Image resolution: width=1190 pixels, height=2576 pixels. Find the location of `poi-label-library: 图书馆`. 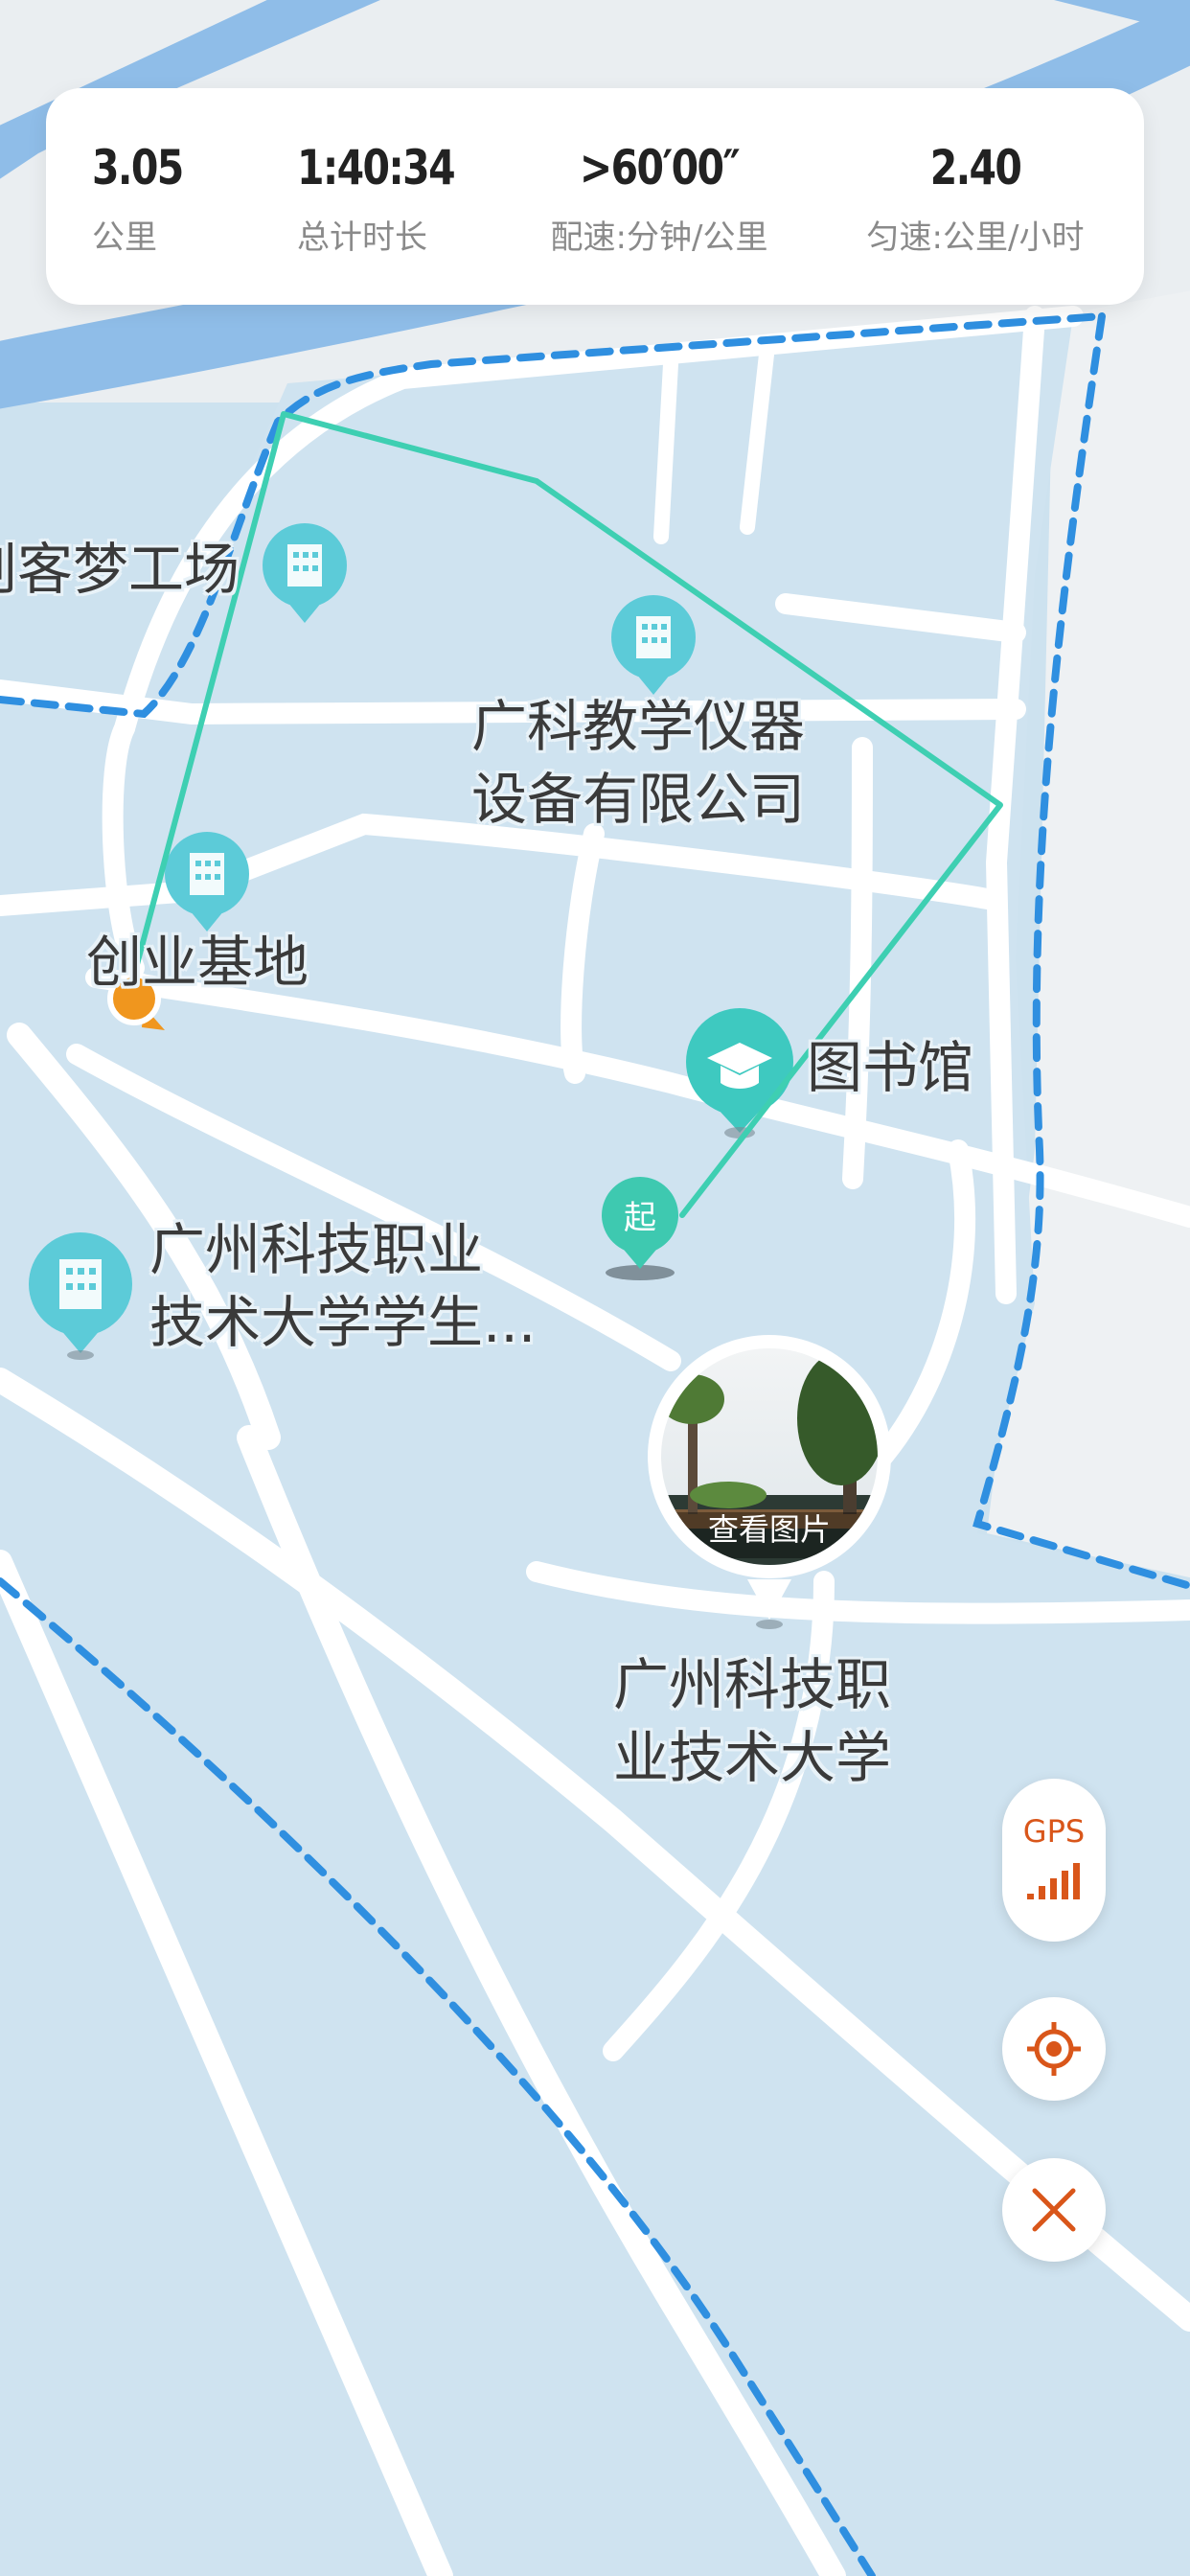

poi-label-library: 图书馆 is located at coordinates (890, 1067).